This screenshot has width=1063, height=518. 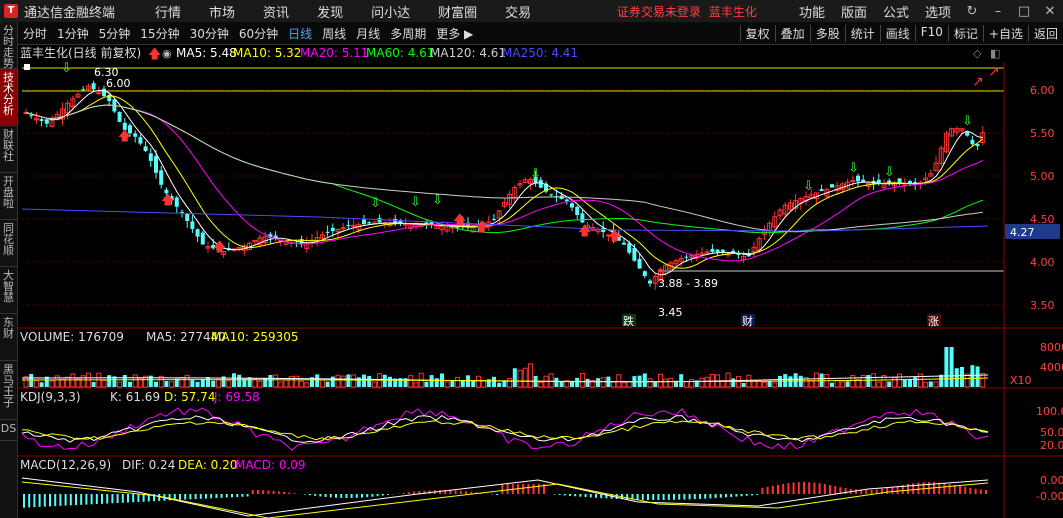 I want to click on period-60min: 60分钟, so click(x=258, y=33).